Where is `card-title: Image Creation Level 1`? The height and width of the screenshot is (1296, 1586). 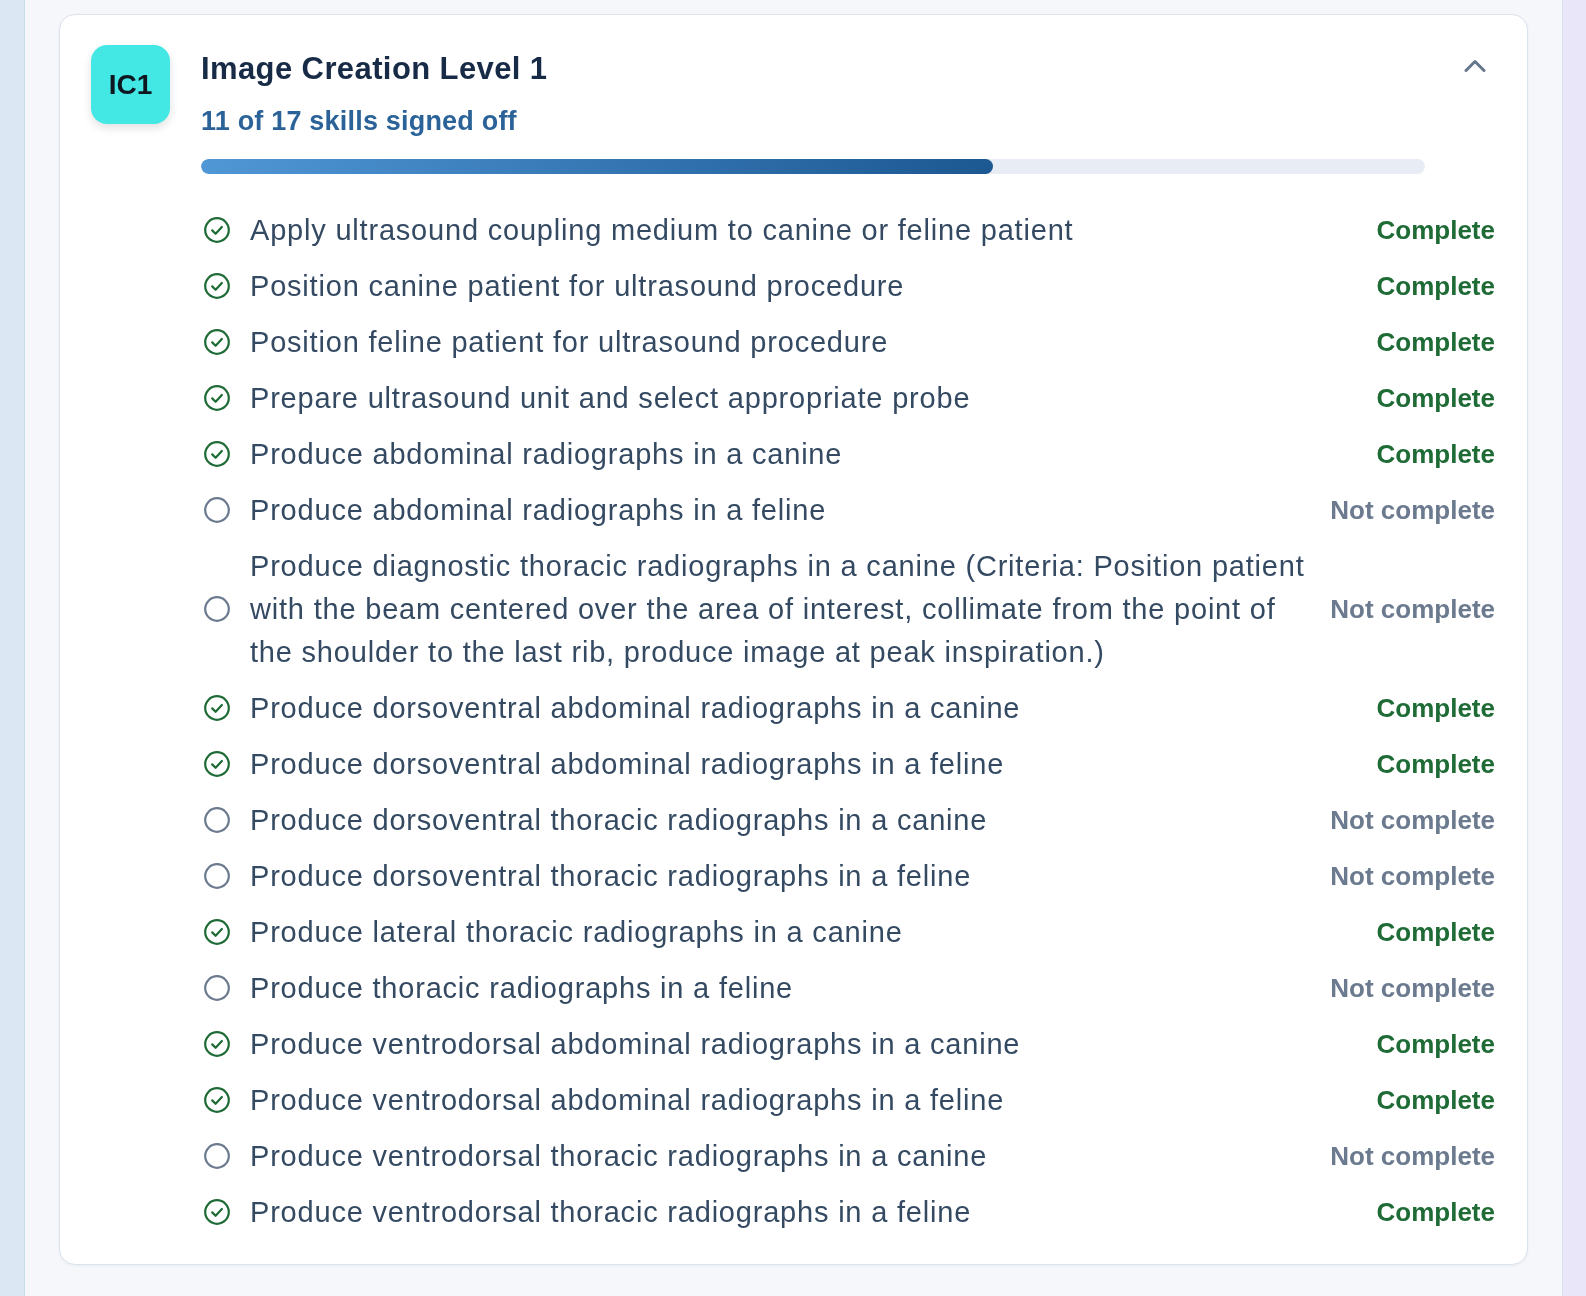 card-title: Image Creation Level 1 is located at coordinates (374, 69).